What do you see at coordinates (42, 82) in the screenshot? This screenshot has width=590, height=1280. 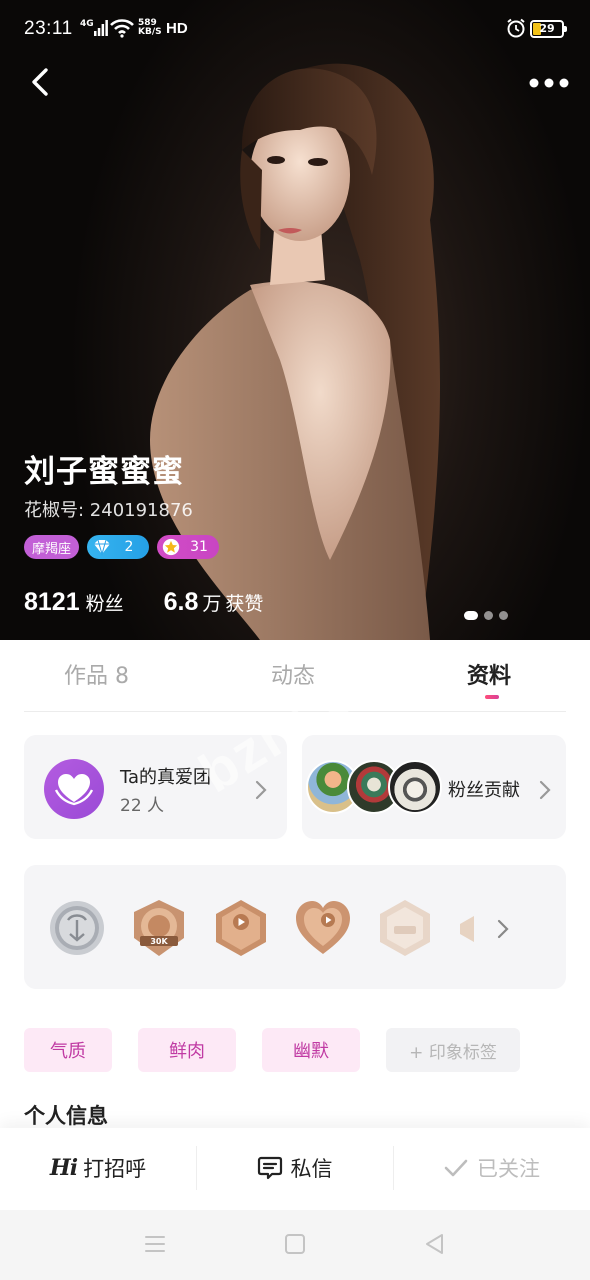 I see `back-button` at bounding box center [42, 82].